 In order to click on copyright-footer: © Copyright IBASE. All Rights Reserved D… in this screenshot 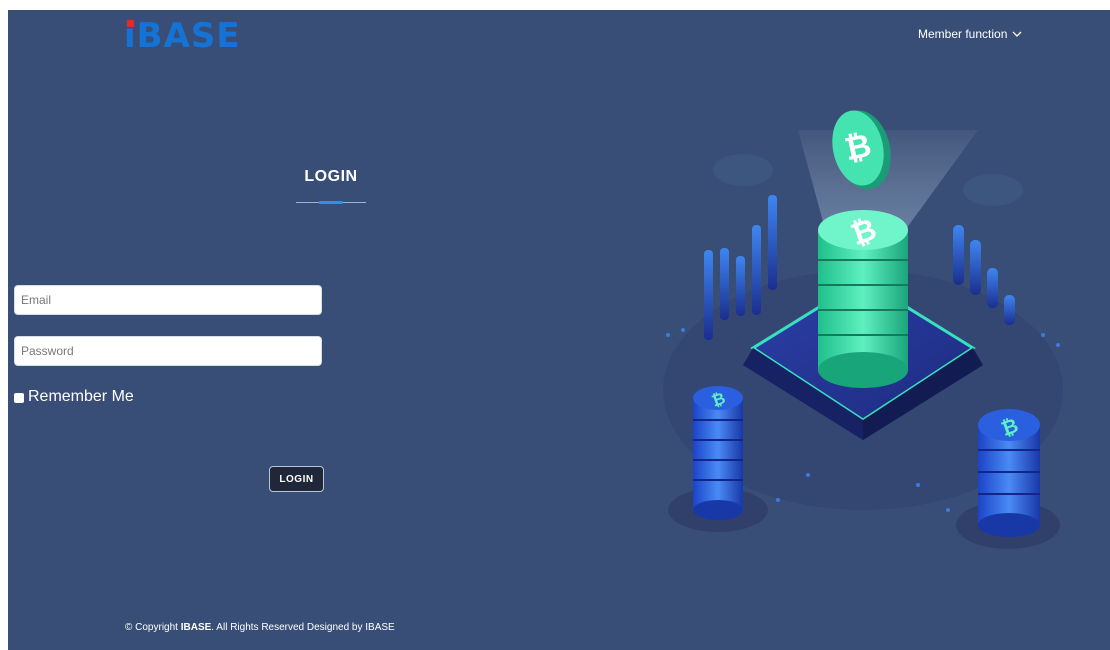, I will do `click(260, 627)`.